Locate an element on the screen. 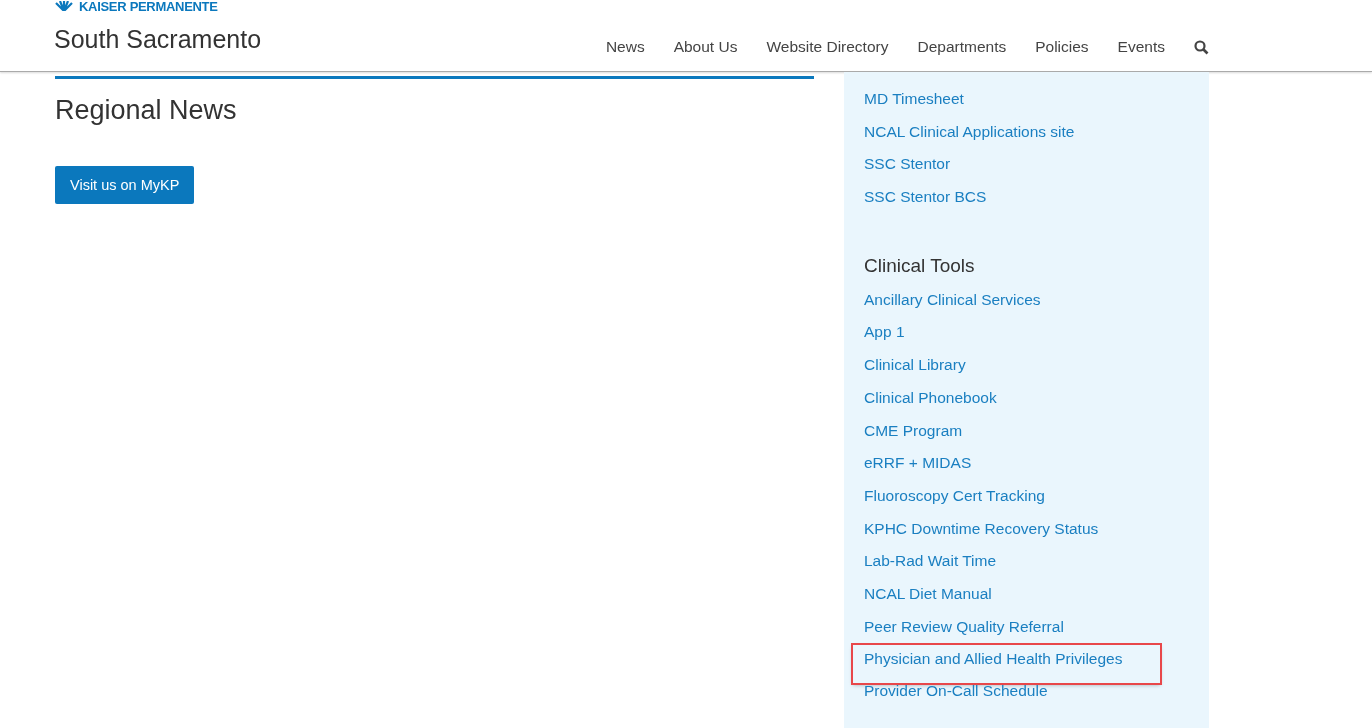 Image resolution: width=1372 pixels, height=728 pixels. sidebar-link: SSC Stentor BCS is located at coordinates (925, 197).